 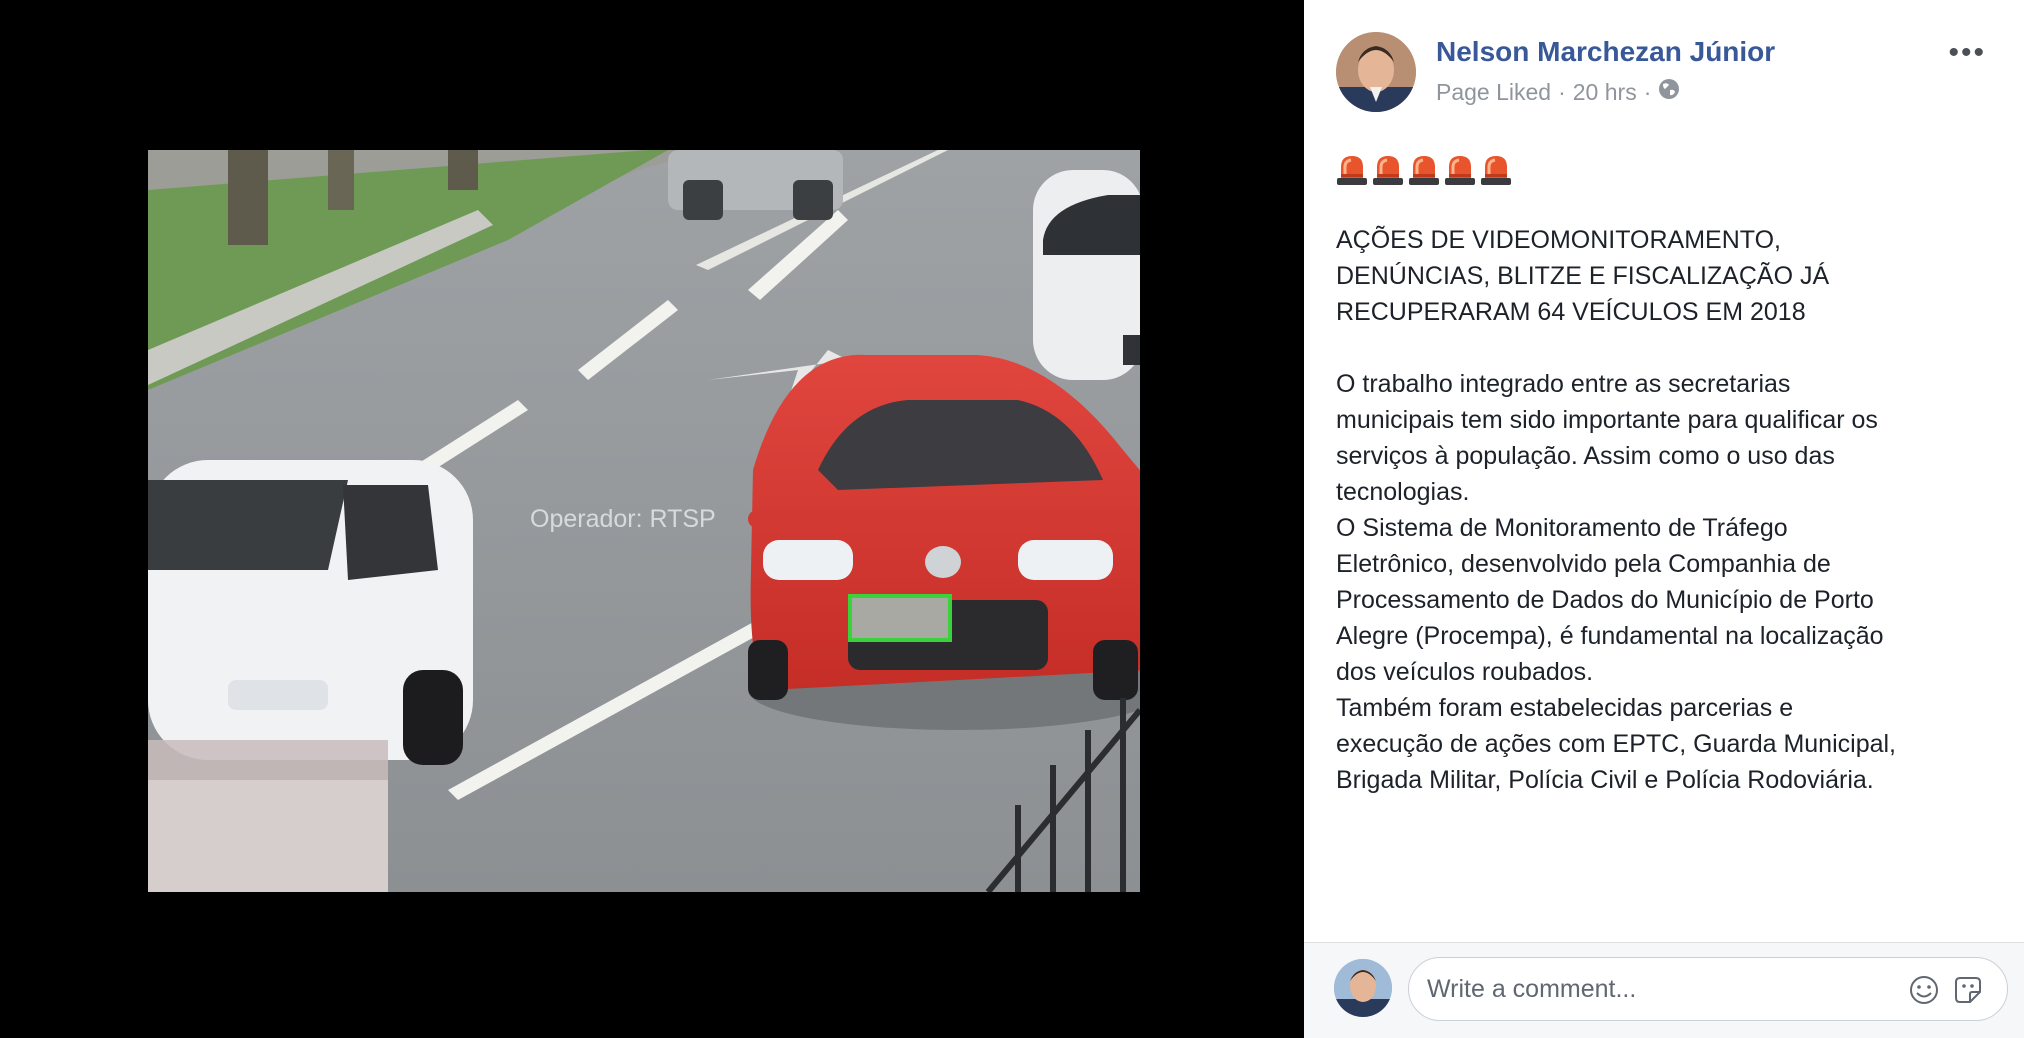 What do you see at coordinates (1363, 988) in the screenshot?
I see `user-avatar` at bounding box center [1363, 988].